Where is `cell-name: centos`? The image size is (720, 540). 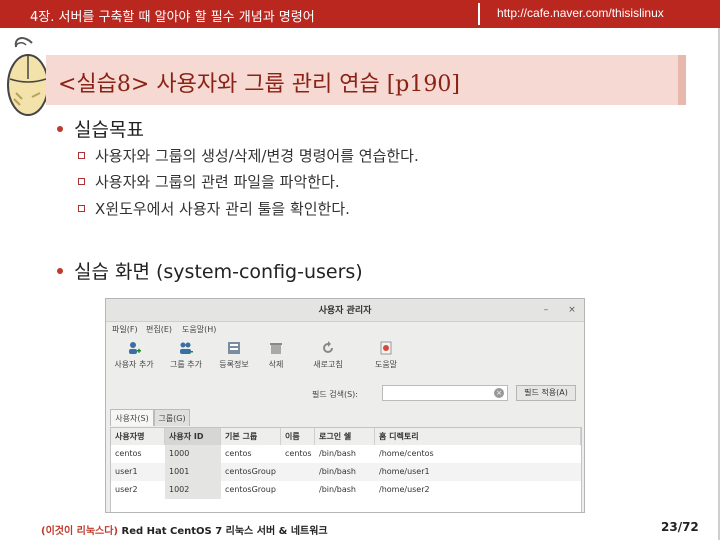
cell-name: centos is located at coordinates (298, 453).